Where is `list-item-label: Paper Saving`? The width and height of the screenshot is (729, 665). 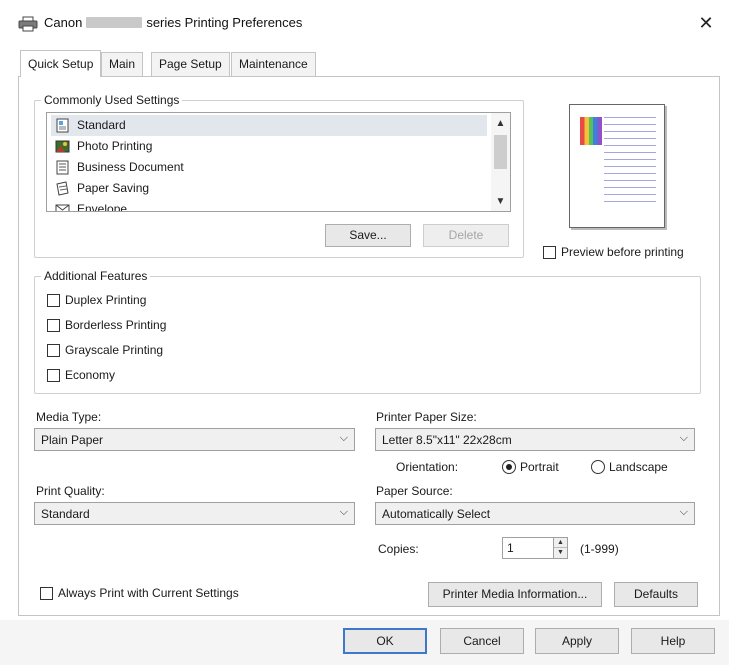 list-item-label: Paper Saving is located at coordinates (113, 188).